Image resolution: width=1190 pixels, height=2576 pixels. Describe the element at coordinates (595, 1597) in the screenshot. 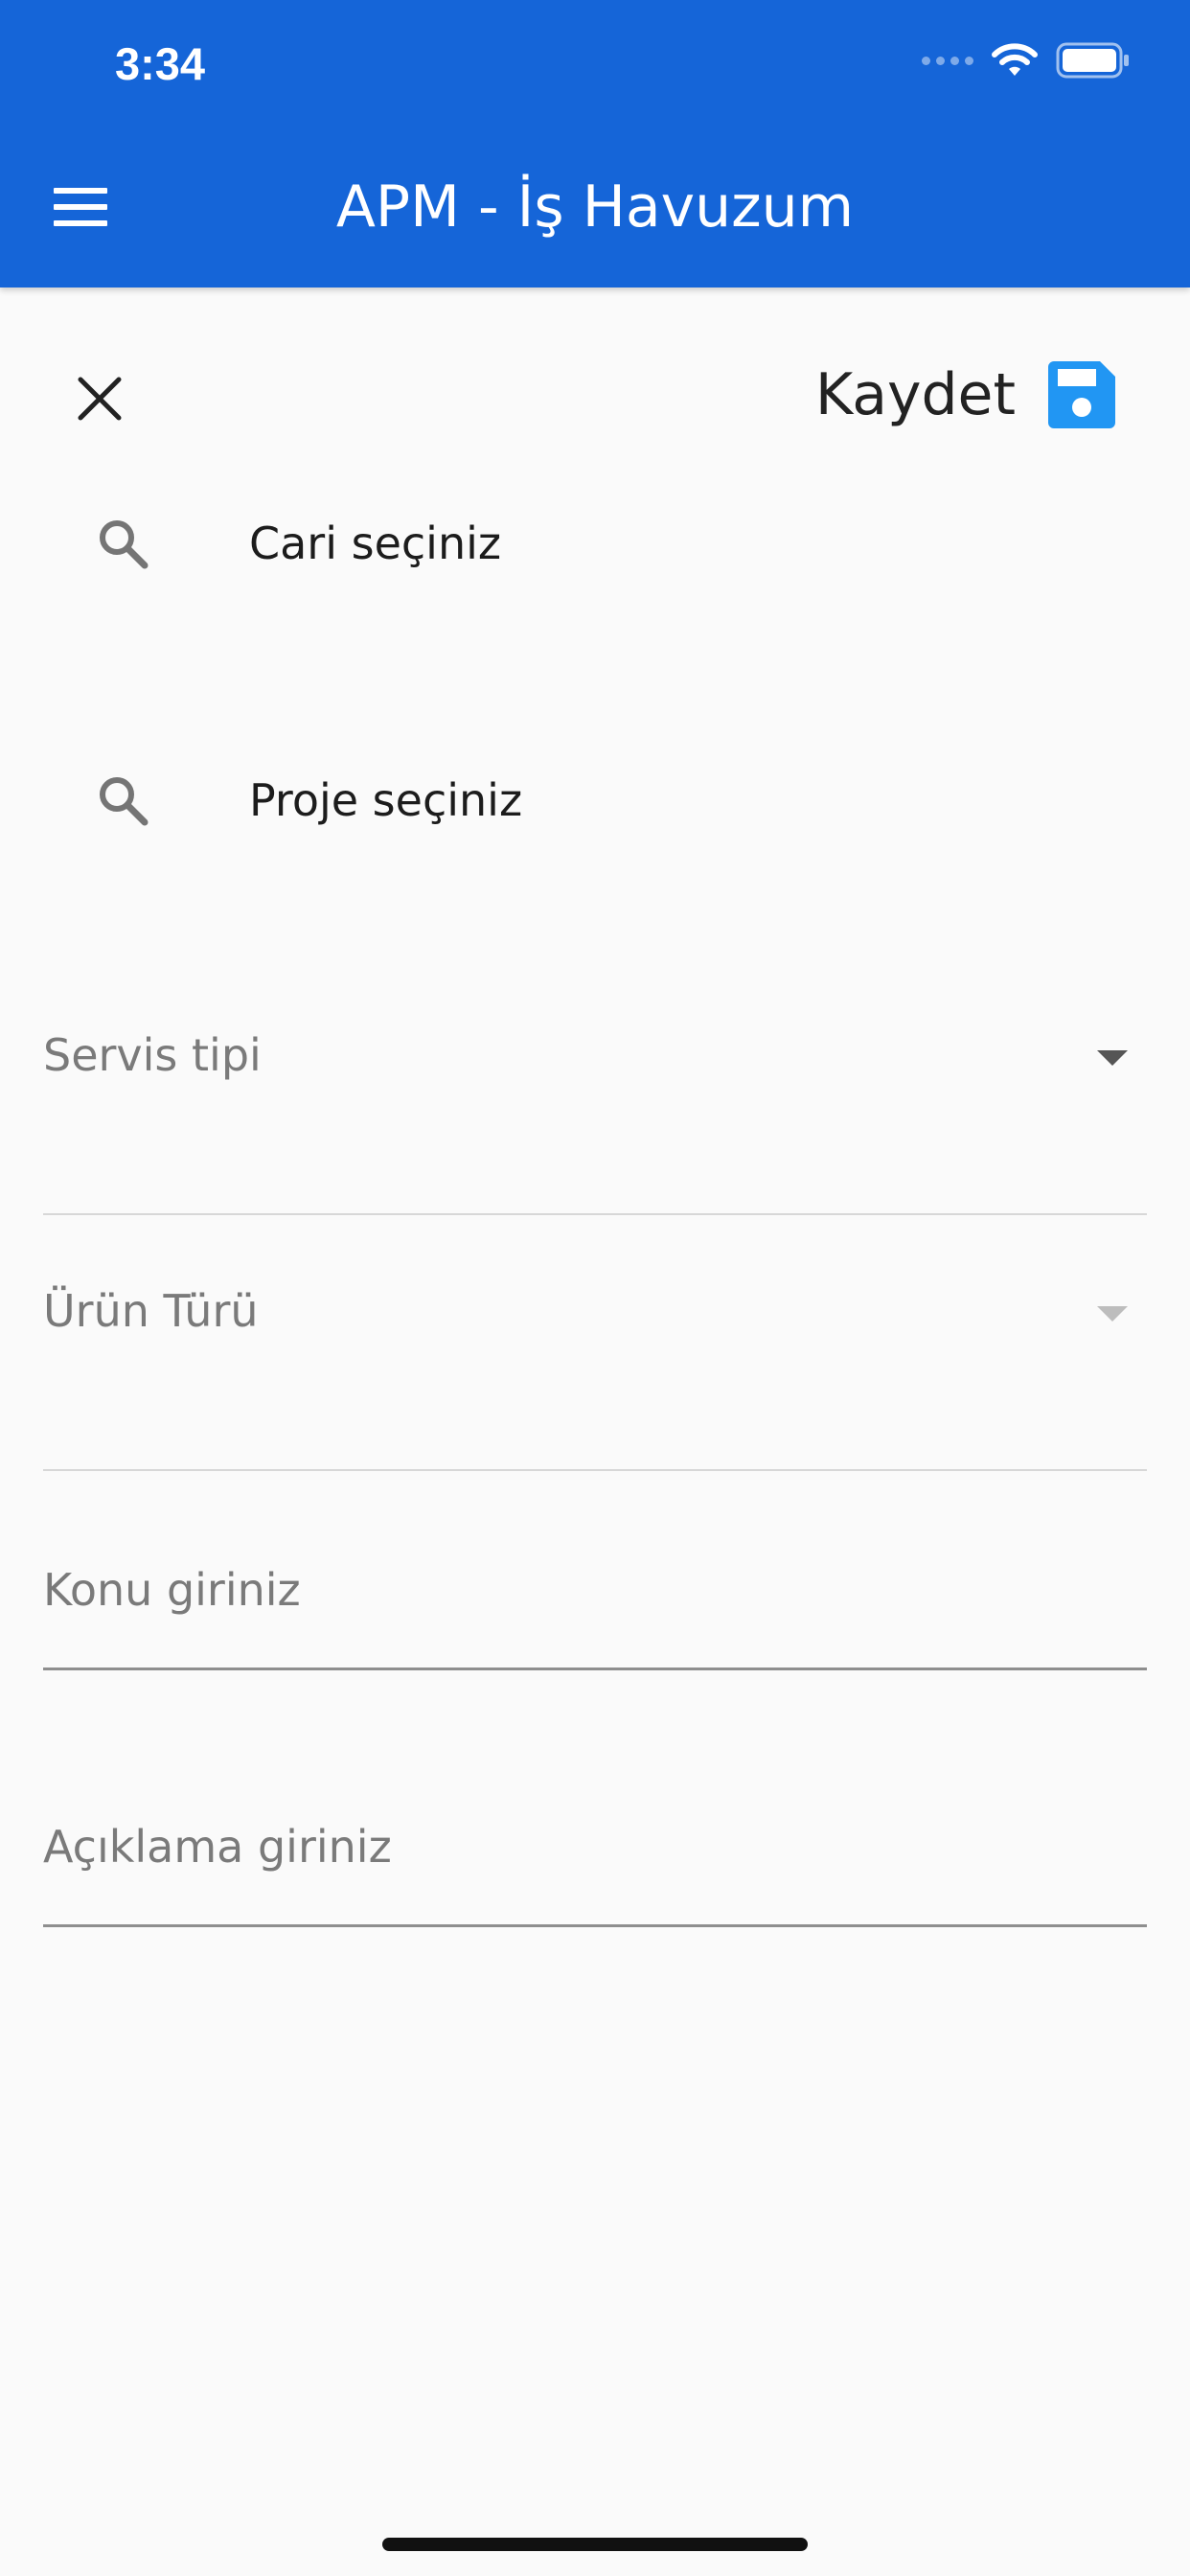

I see `subject-input: Konu giriniz` at that location.